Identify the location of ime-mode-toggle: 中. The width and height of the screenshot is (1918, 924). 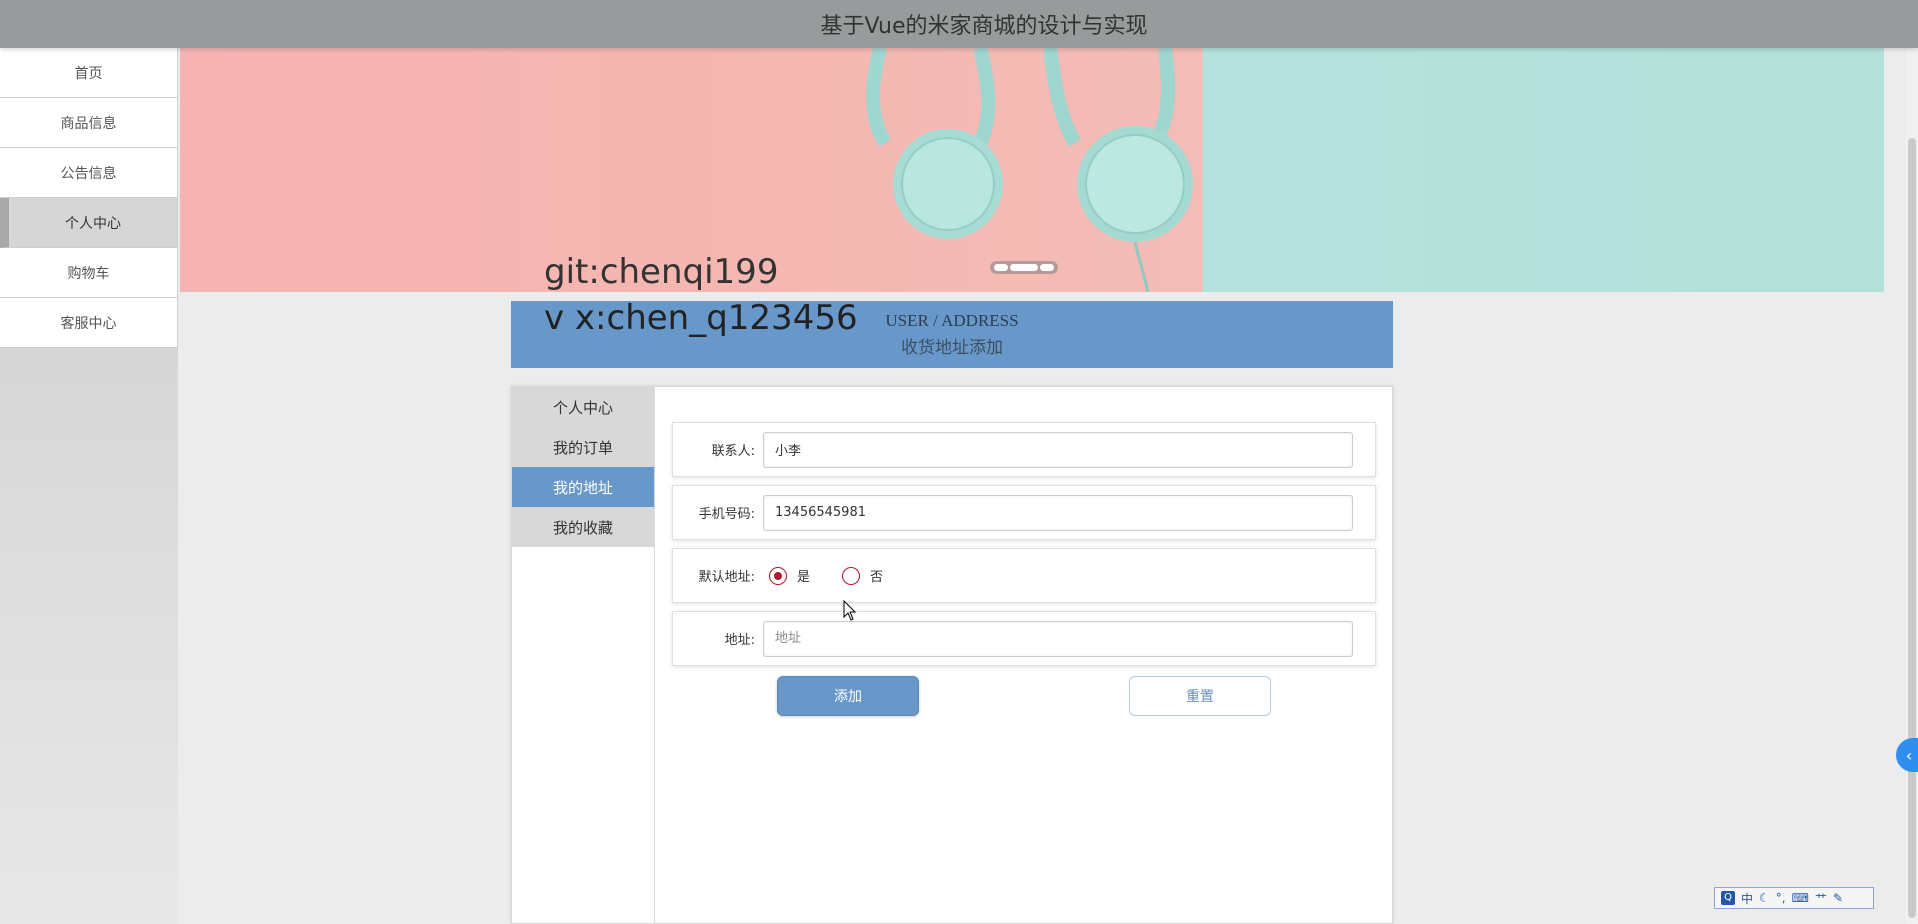
(1747, 898).